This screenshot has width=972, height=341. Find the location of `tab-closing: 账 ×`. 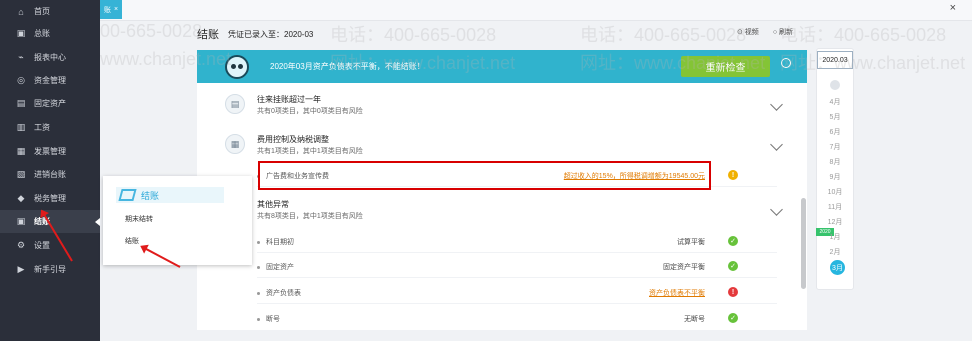

tab-closing: 账 × is located at coordinates (111, 9).